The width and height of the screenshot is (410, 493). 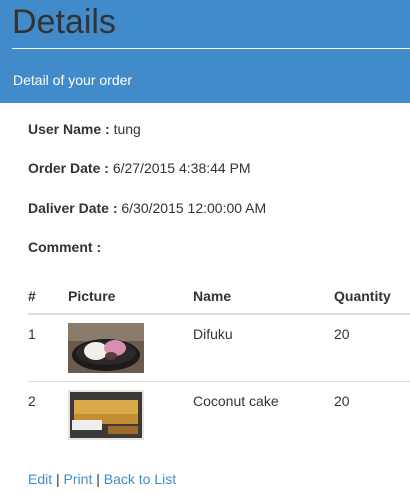 I want to click on user-name-label: User Name :, so click(x=69, y=129).